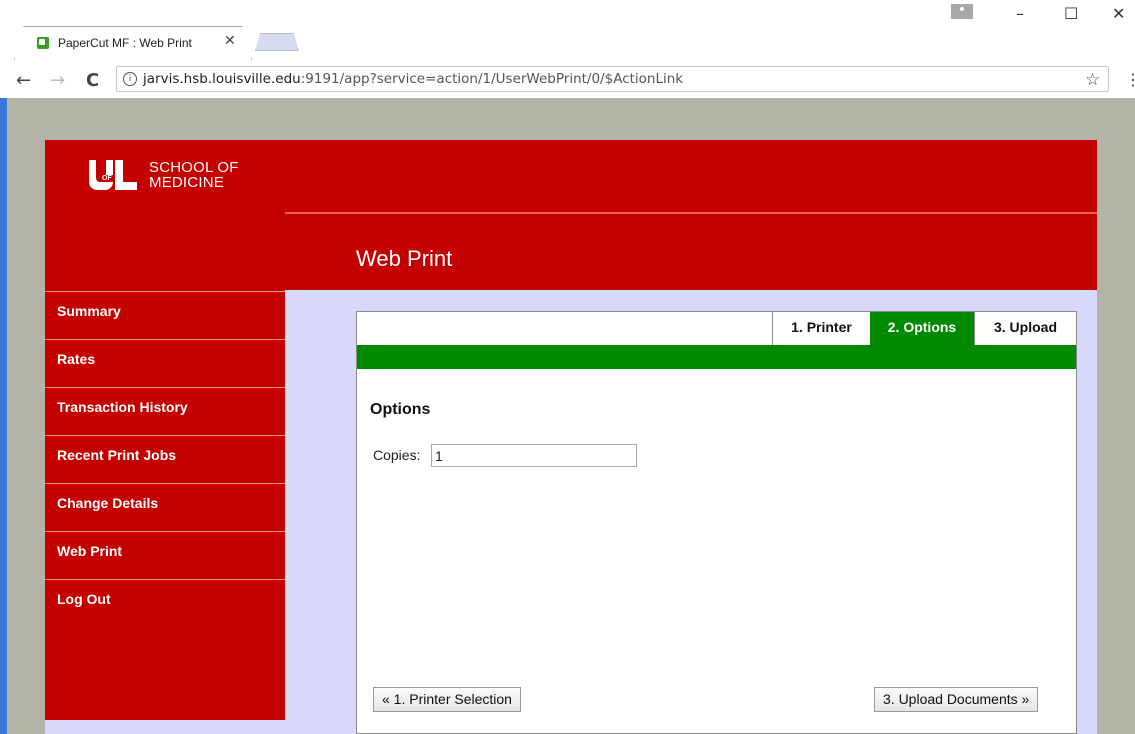  What do you see at coordinates (962, 11) in the screenshot?
I see `user-profile-icon` at bounding box center [962, 11].